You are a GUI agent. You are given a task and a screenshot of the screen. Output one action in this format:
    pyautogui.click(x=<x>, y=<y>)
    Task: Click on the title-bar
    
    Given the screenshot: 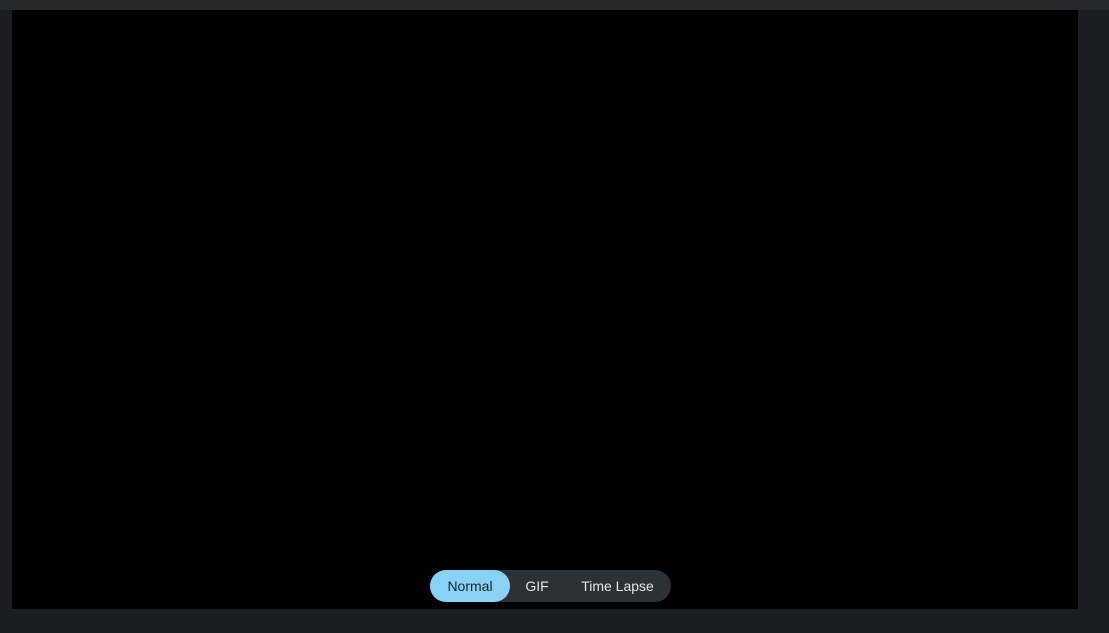 What is the action you would take?
    pyautogui.click(x=554, y=5)
    